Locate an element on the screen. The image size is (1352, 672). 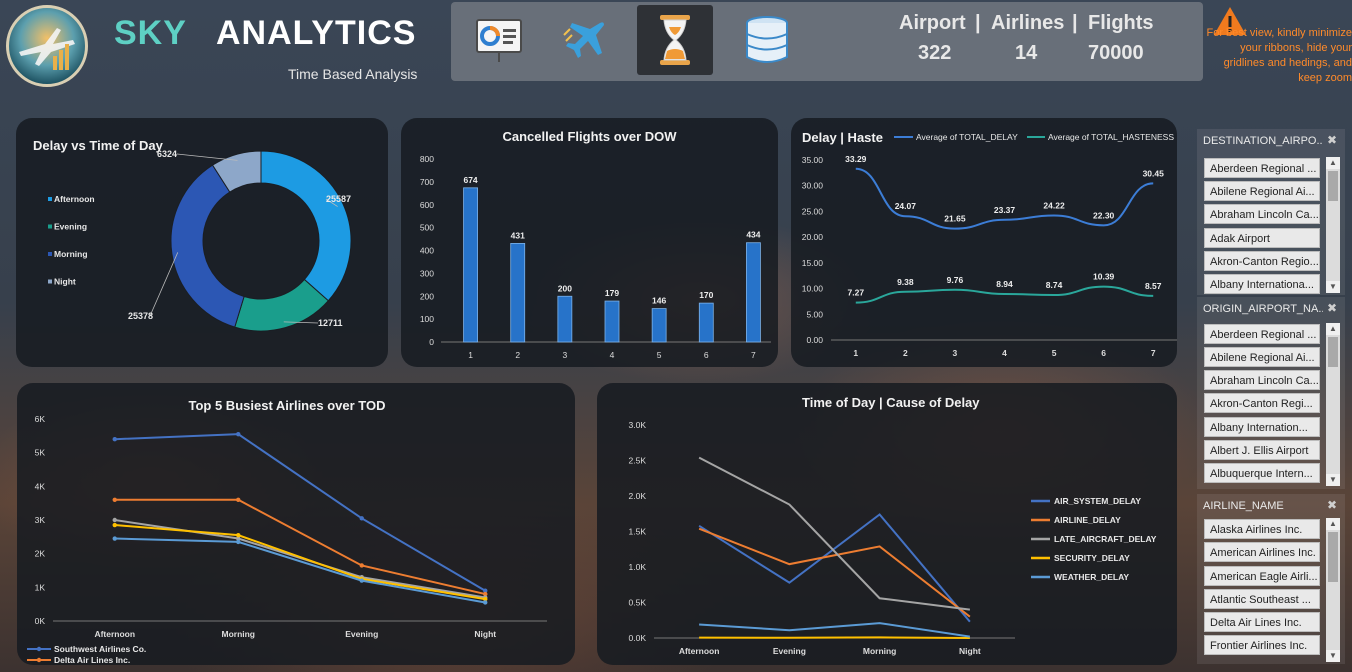
data-label: 25587 is located at coordinates (338, 199).